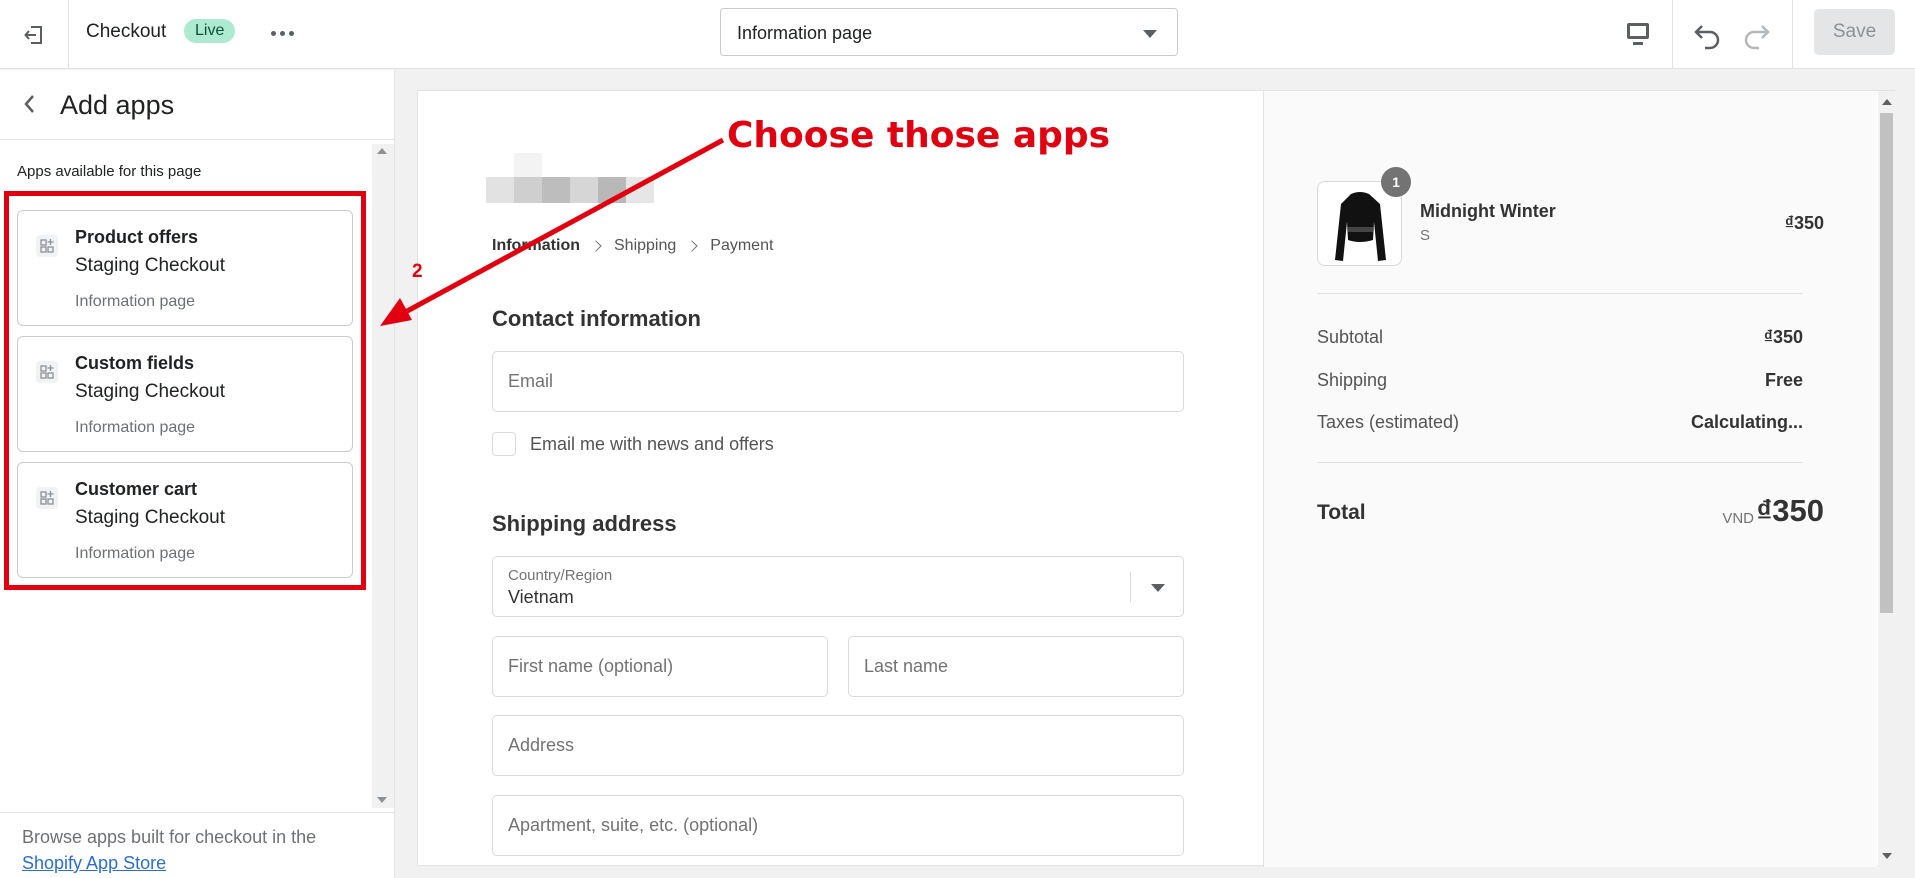 This screenshot has width=1915, height=878. Describe the element at coordinates (1757, 37) in the screenshot. I see `redo-icon` at that location.